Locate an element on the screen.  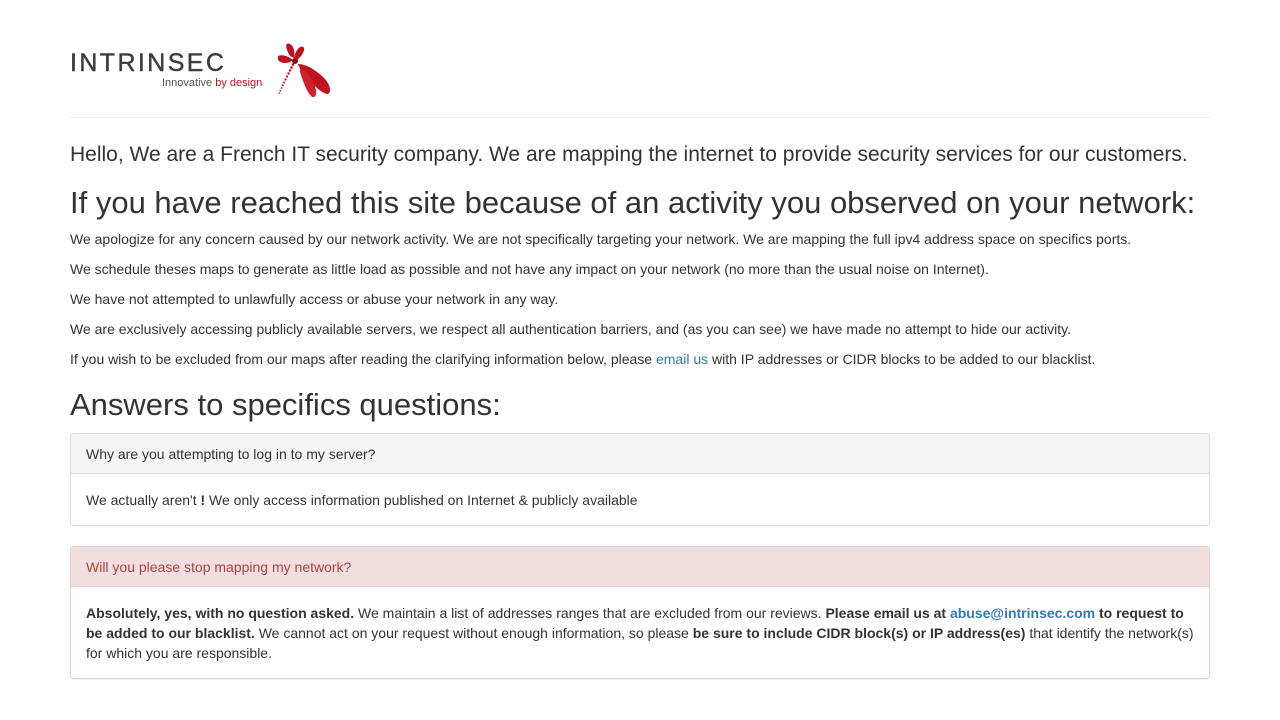
answer-bold-yes: Absolutely, yes, with no question asked. is located at coordinates (220, 613).